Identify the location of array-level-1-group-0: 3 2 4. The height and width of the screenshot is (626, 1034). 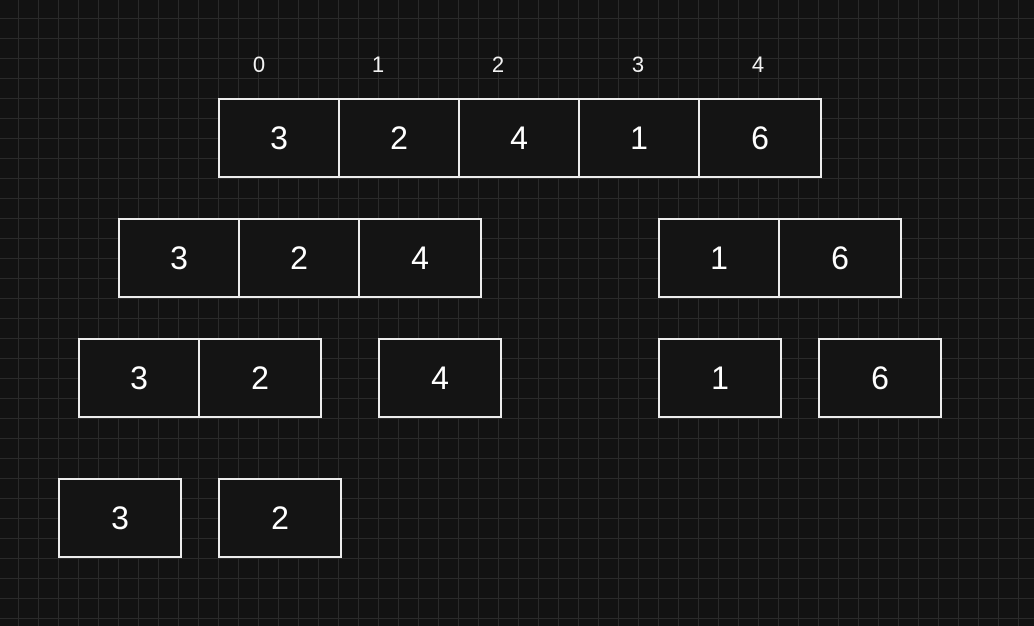
(300, 258).